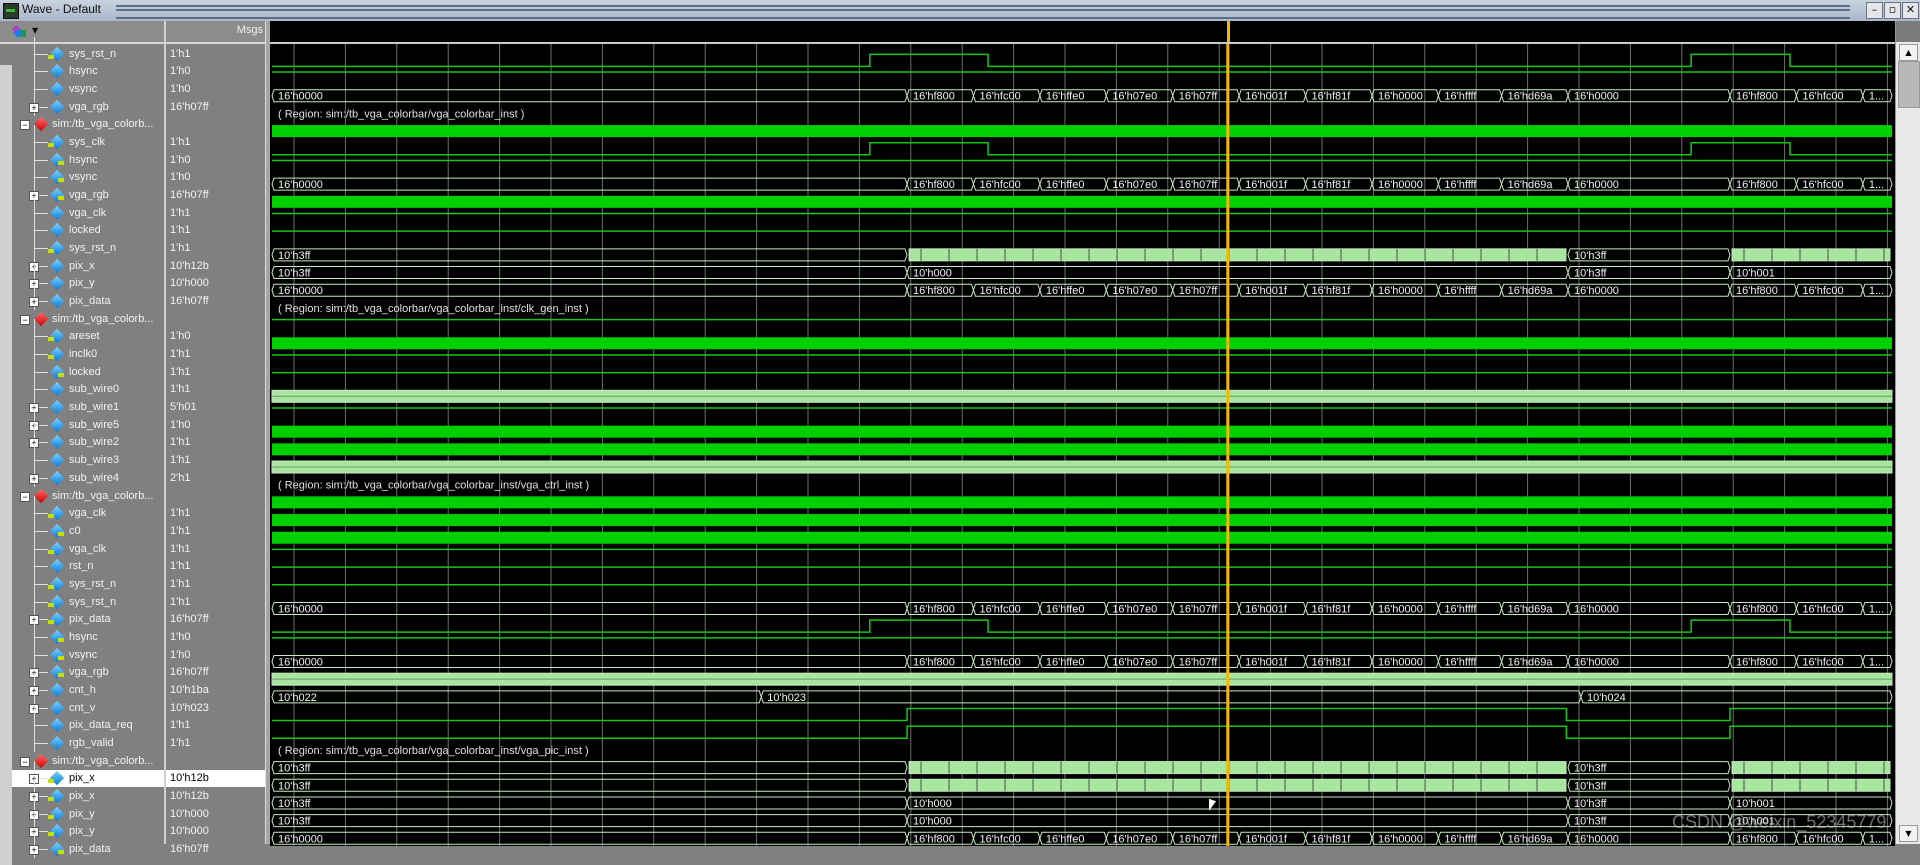 The height and width of the screenshot is (865, 1920). What do you see at coordinates (1590, 256) in the screenshot?
I see `bus-value-label: 10'h3ff` at bounding box center [1590, 256].